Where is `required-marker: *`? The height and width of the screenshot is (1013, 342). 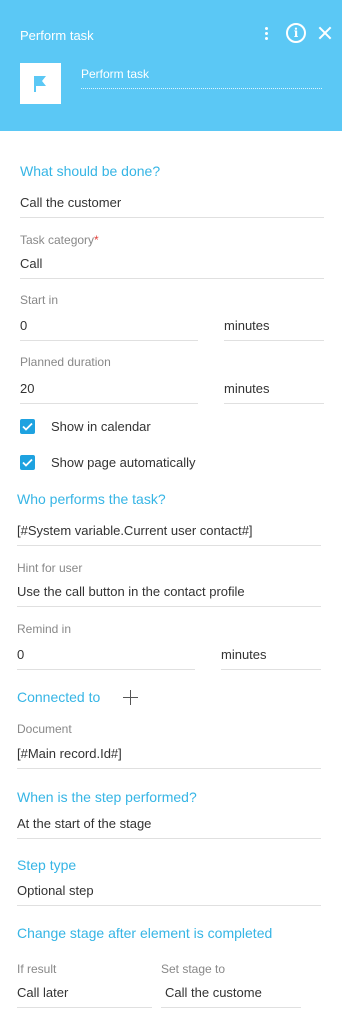
required-marker: * is located at coordinates (96, 240).